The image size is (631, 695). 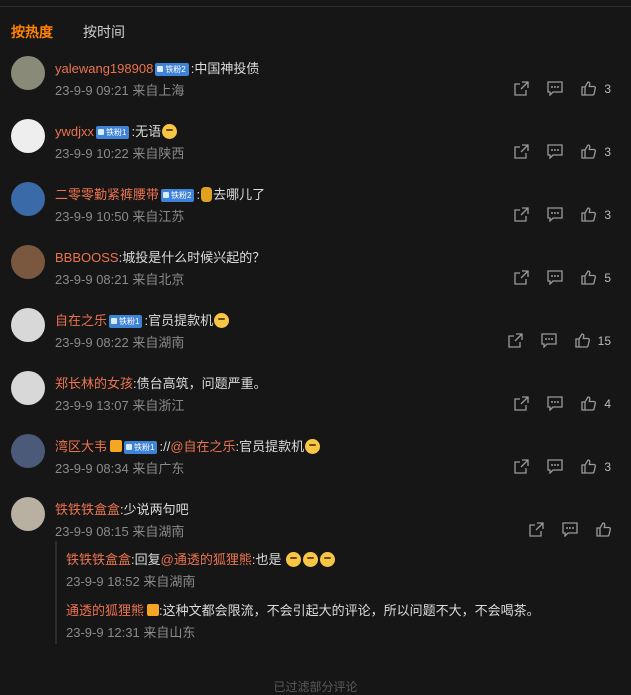 I want to click on comment-text-line: ywdjxx 铁粉1:无语, so click(x=116, y=130).